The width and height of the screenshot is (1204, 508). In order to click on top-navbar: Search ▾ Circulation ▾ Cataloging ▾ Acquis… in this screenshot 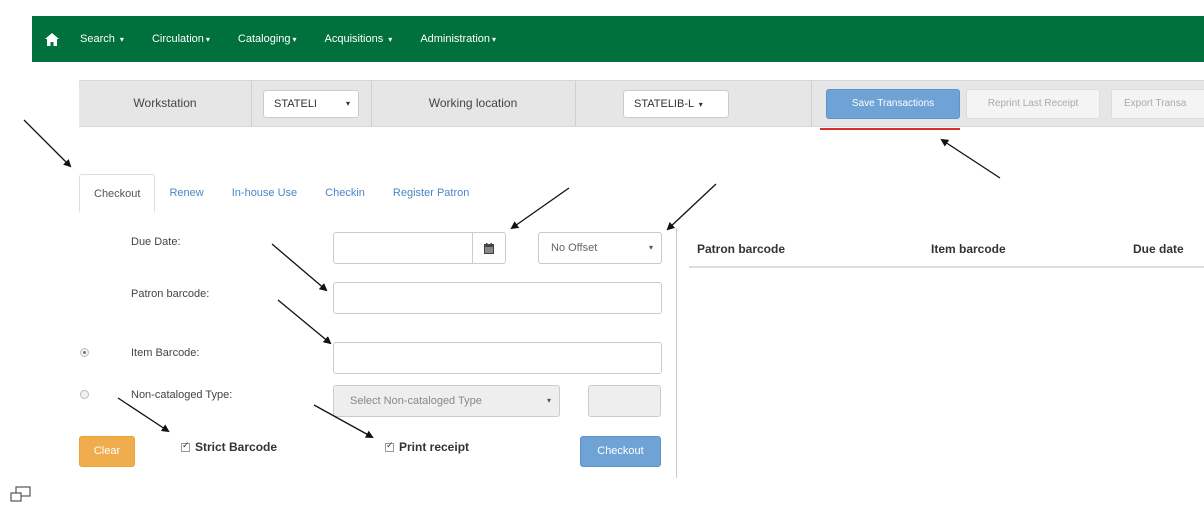, I will do `click(618, 39)`.